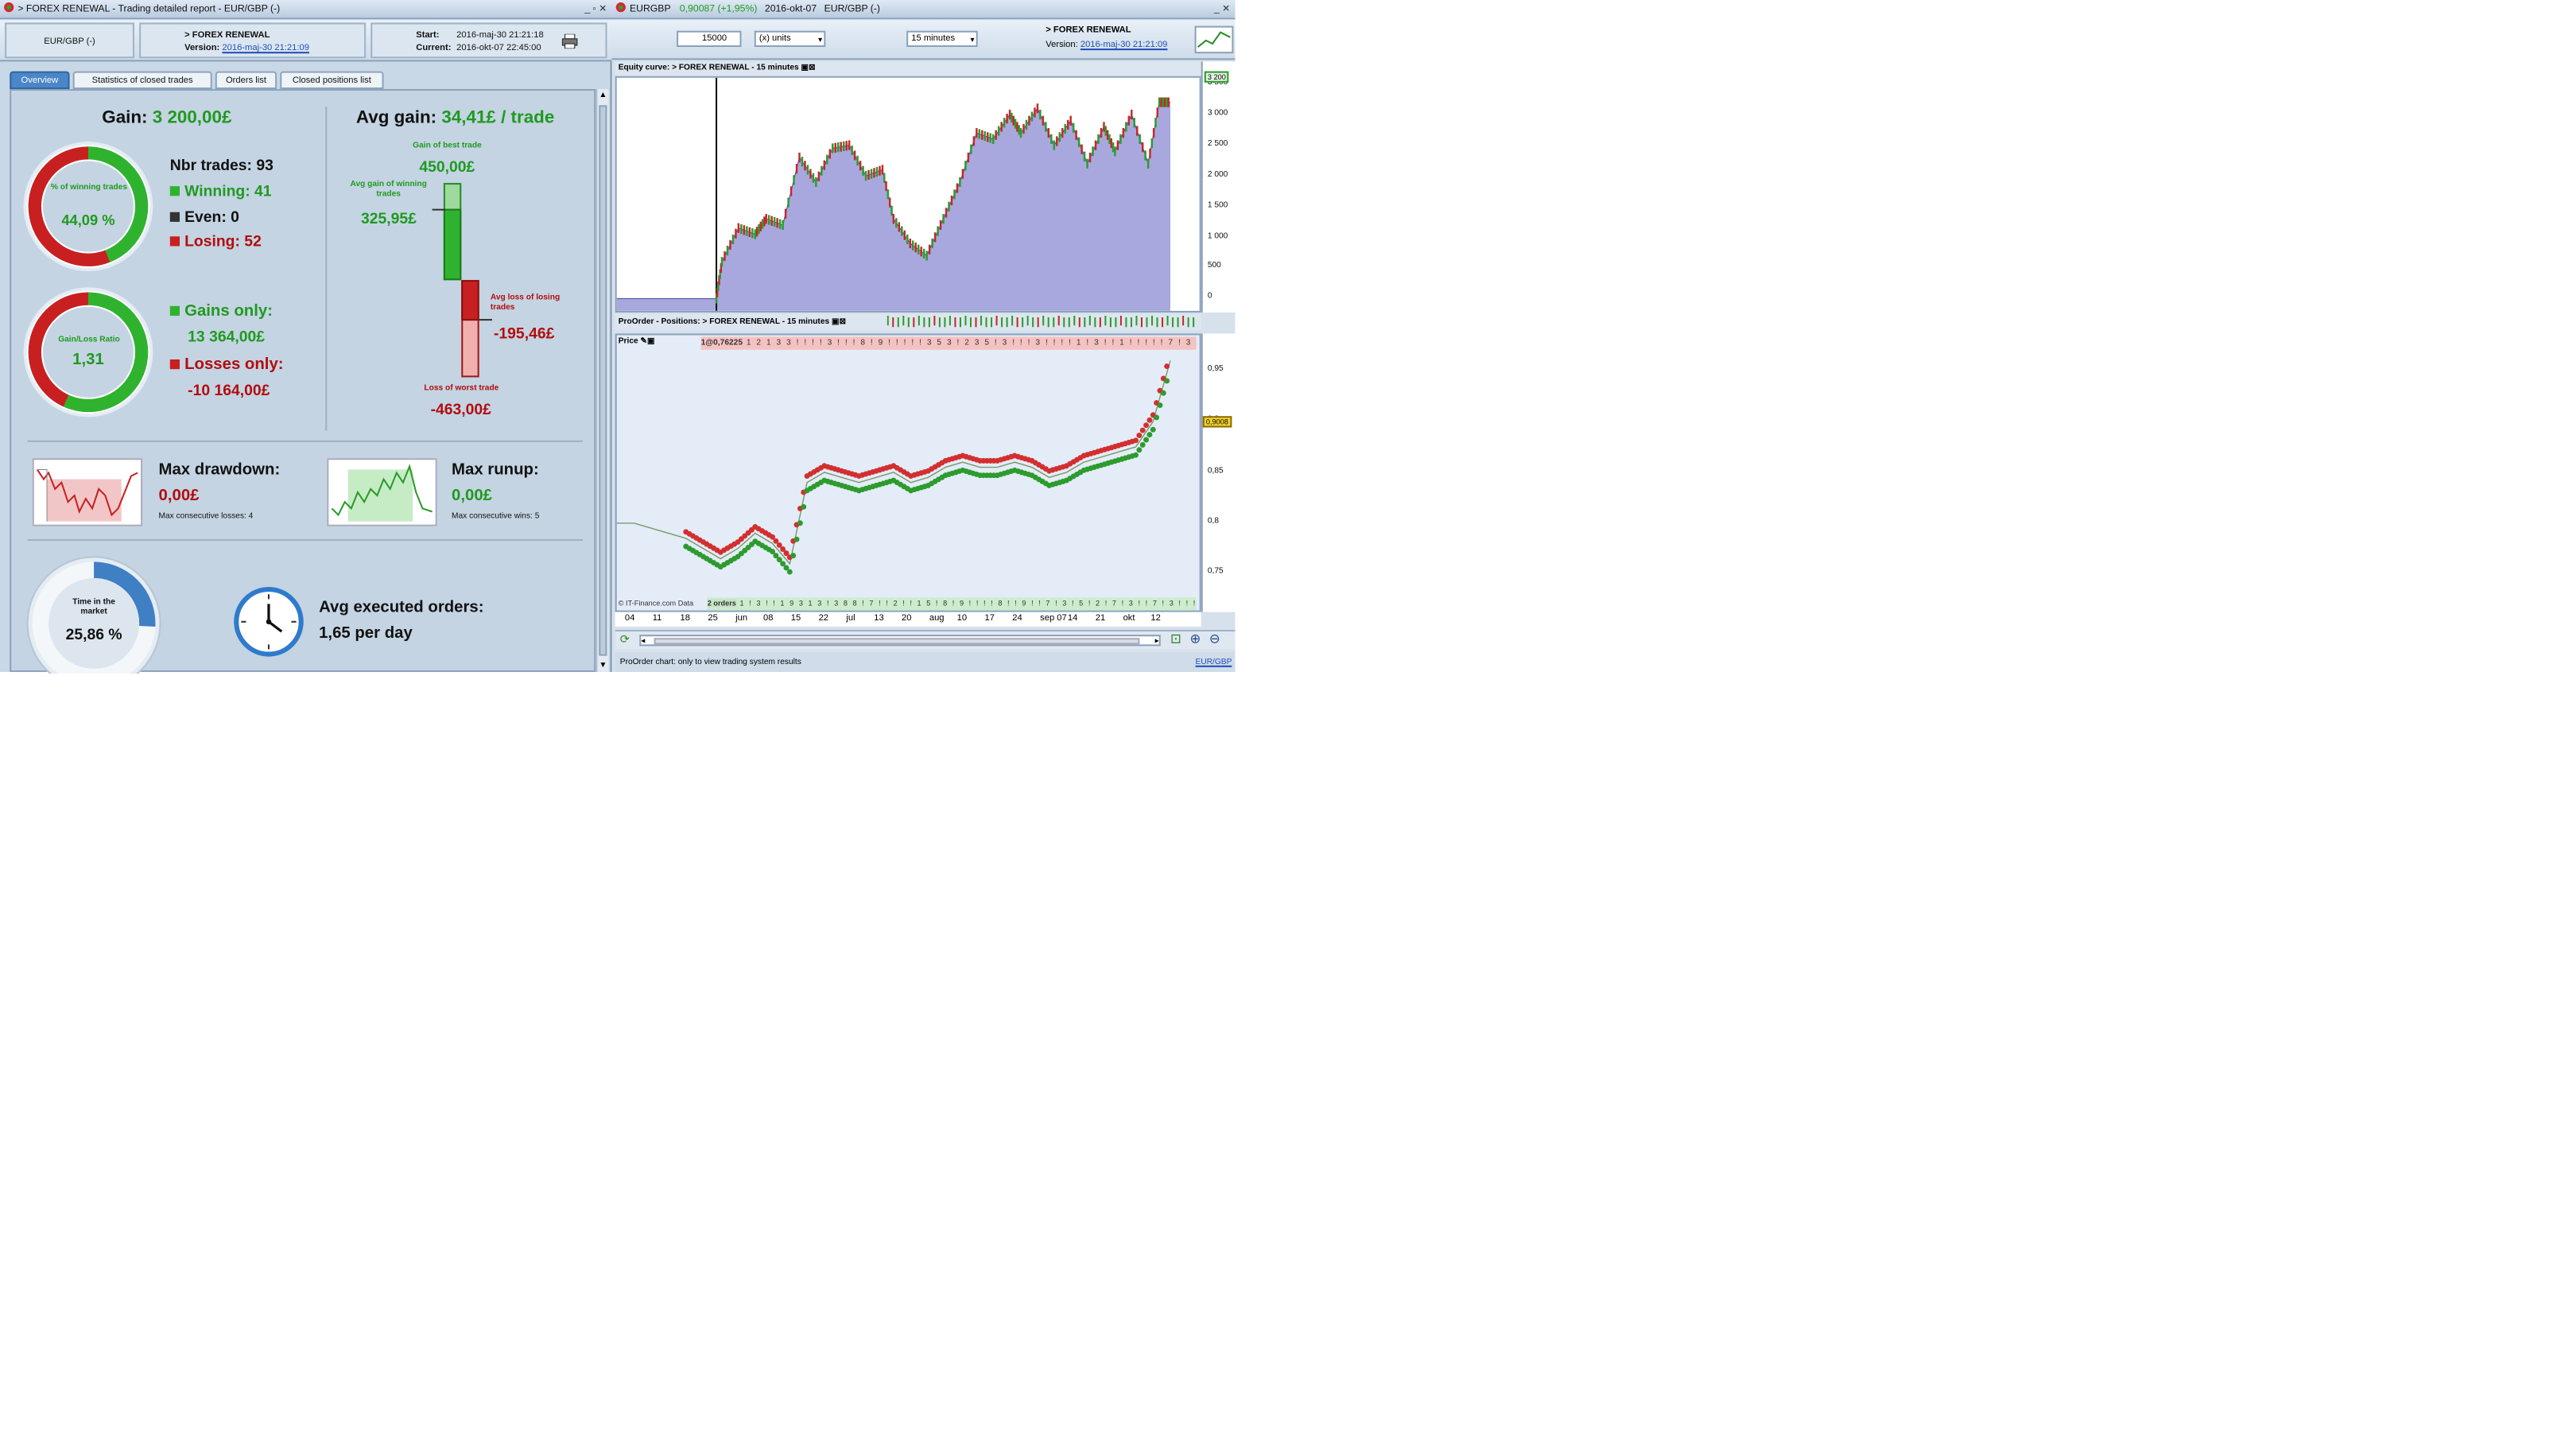 The width and height of the screenshot is (2576, 1449). I want to click on long-marker, so click(1149, 435).